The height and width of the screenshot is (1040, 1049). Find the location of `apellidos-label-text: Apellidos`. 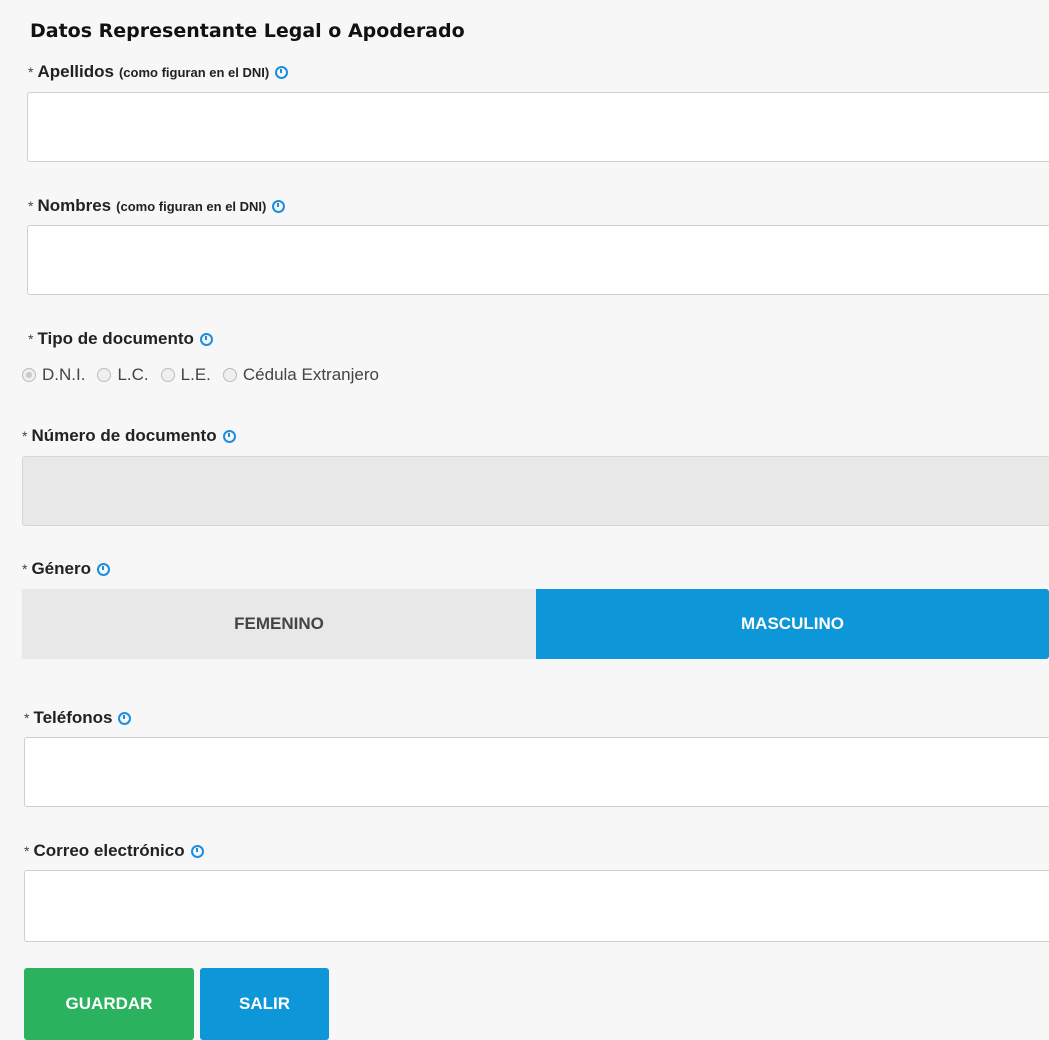

apellidos-label-text: Apellidos is located at coordinates (75, 71).